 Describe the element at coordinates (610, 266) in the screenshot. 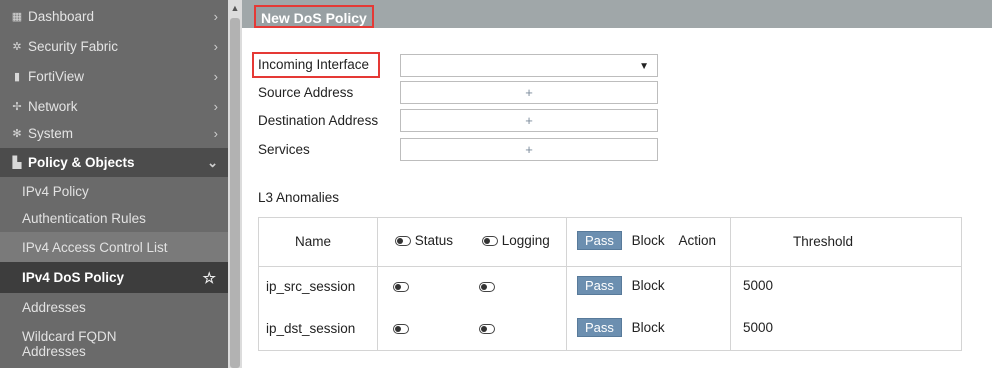

I see `header-divider` at that location.